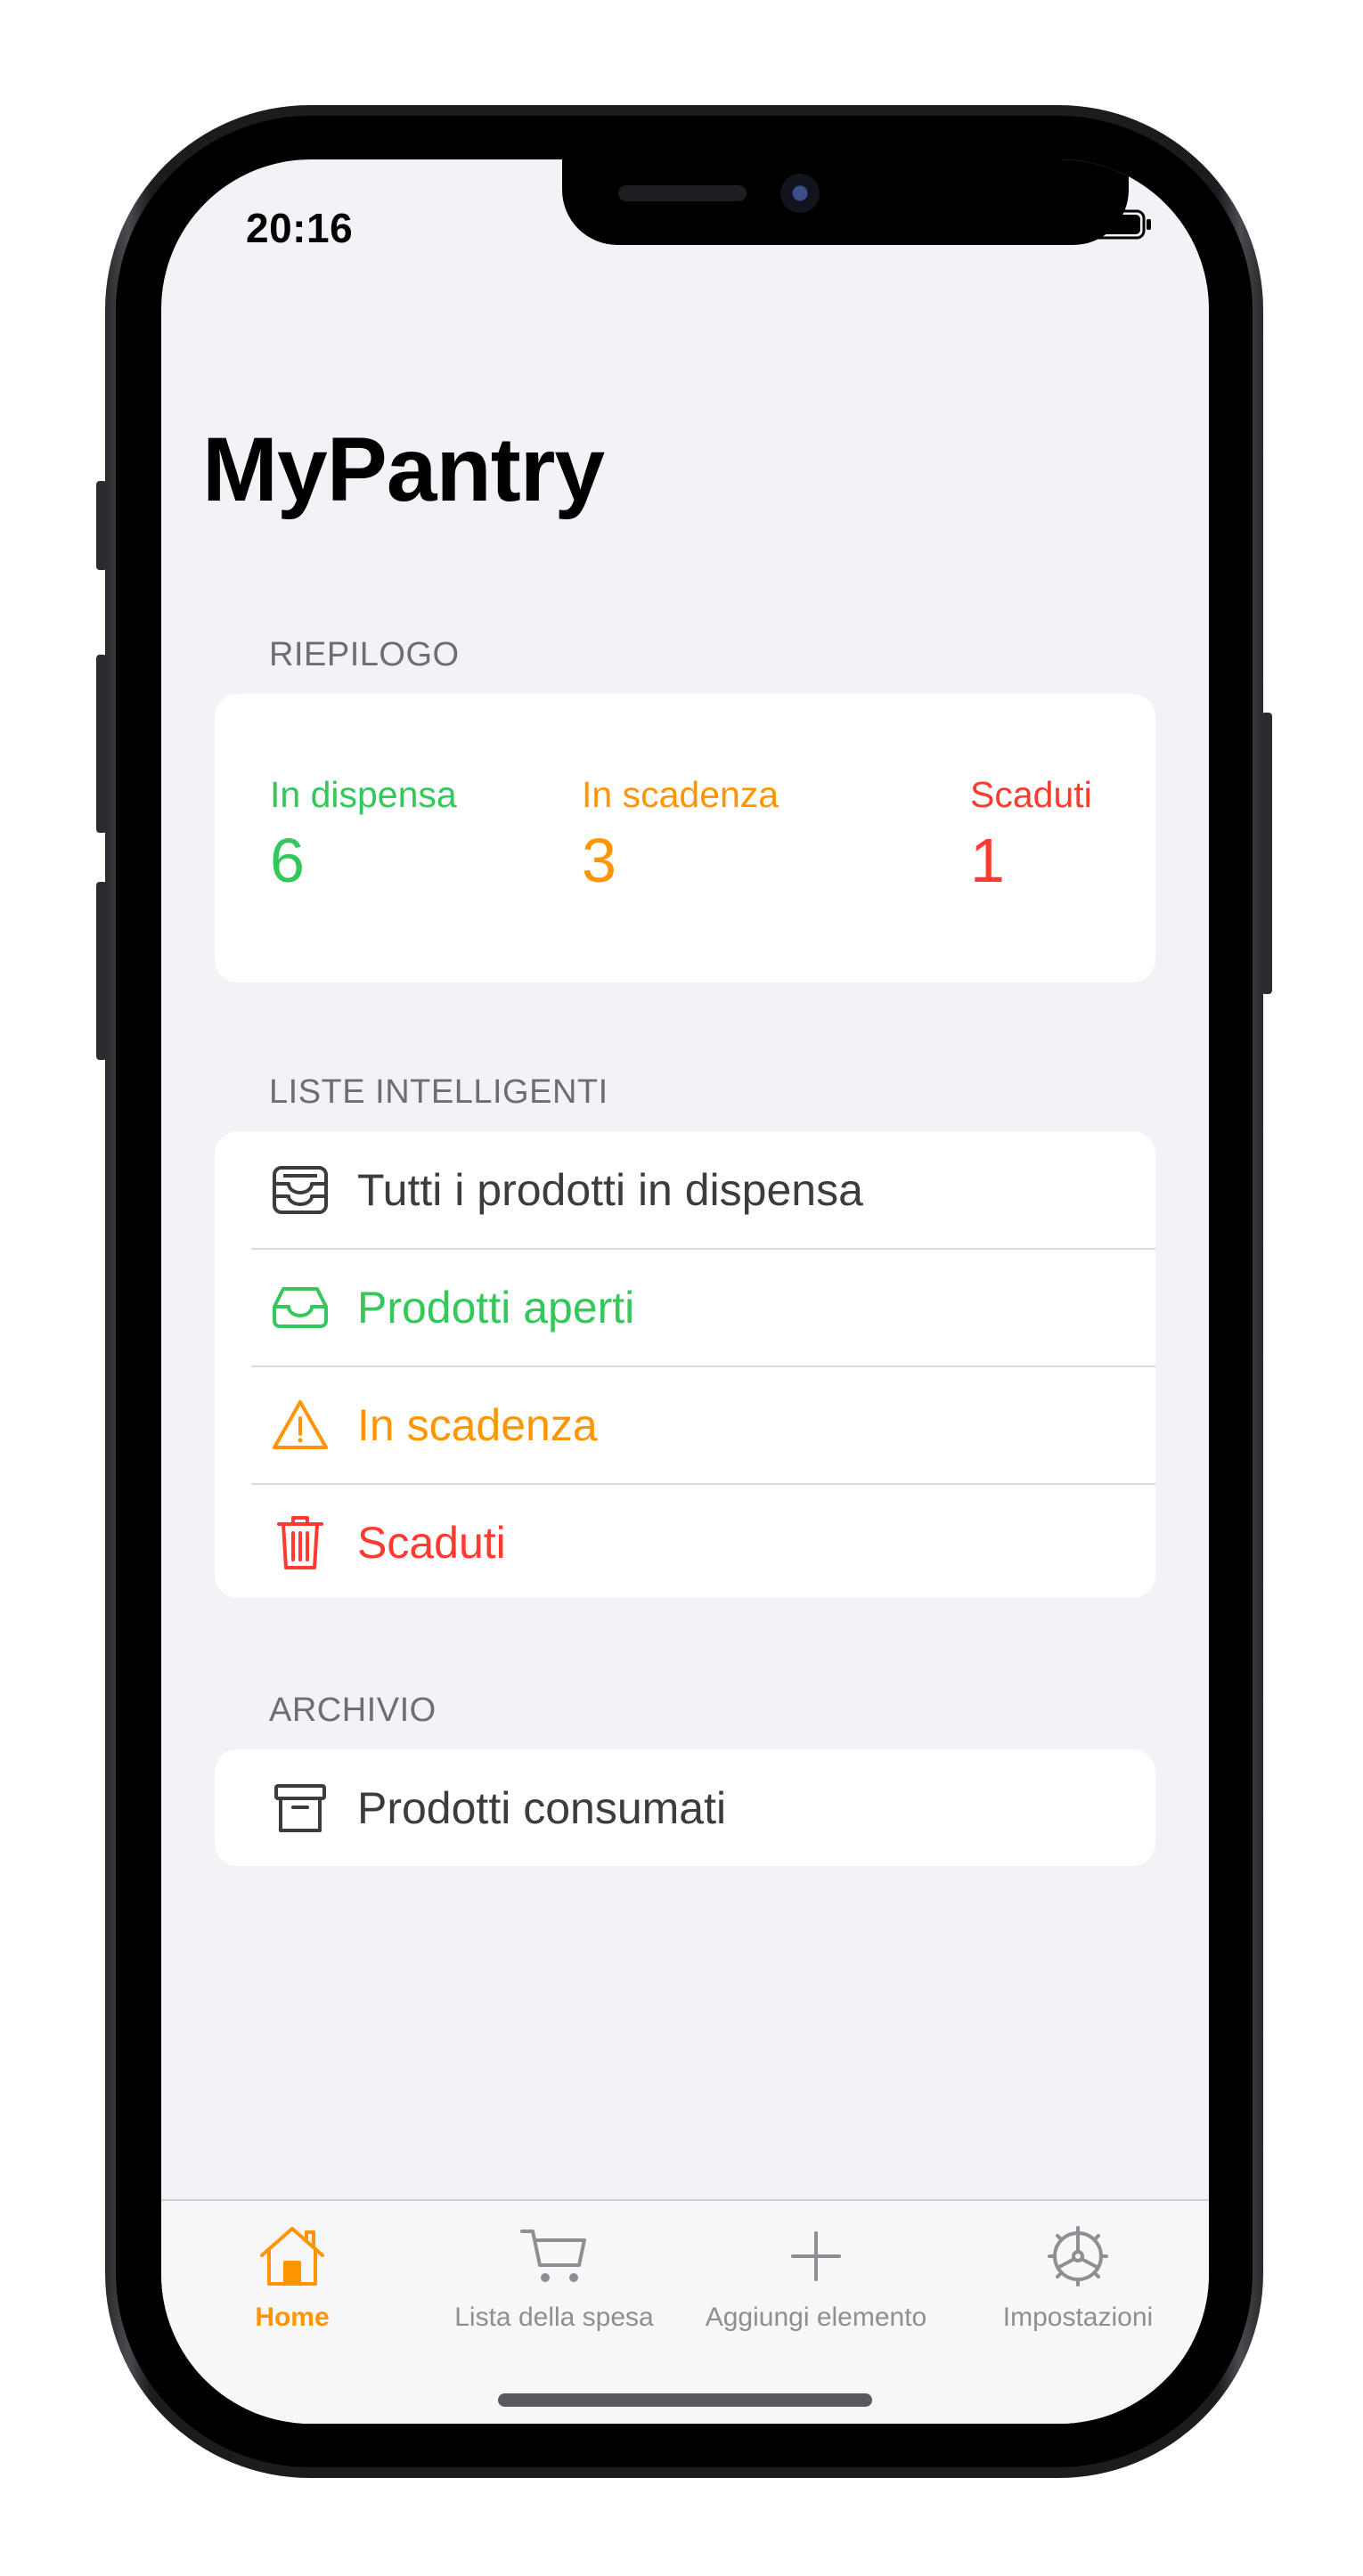 The image size is (1363, 2576). What do you see at coordinates (599, 861) in the screenshot?
I see `summary-value: 3` at bounding box center [599, 861].